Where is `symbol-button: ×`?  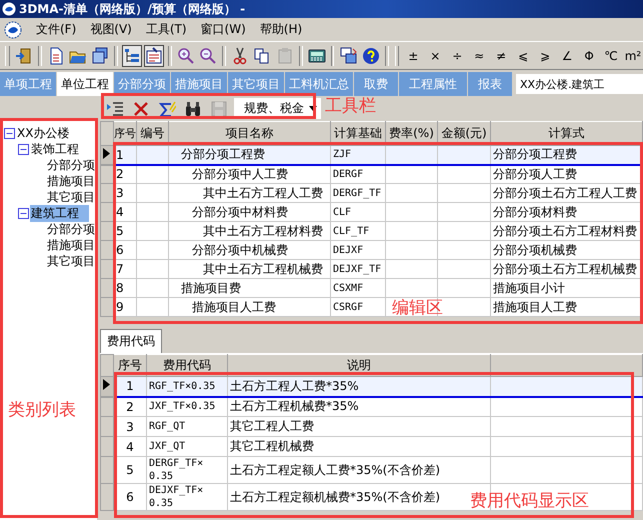 symbol-button: × is located at coordinates (435, 55).